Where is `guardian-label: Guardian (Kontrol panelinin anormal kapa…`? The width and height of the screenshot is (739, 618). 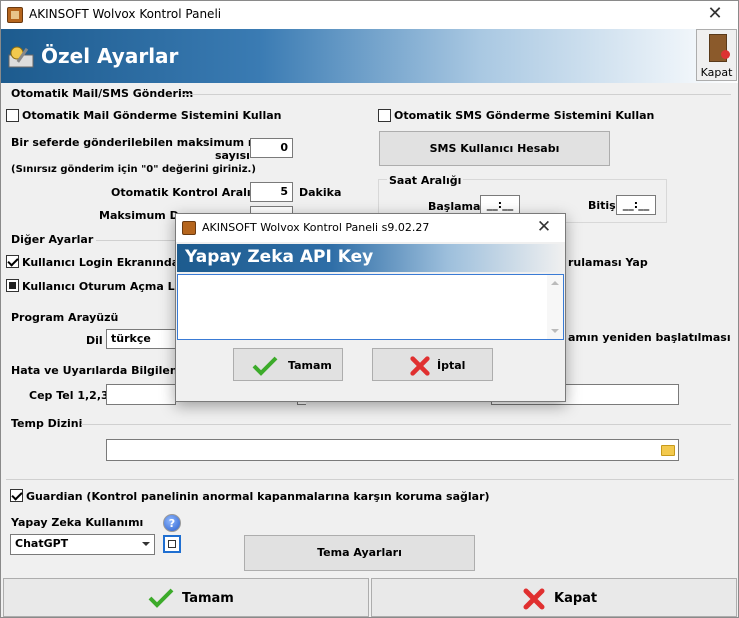
guardian-label: Guardian (Kontrol panelinin anormal kapa… is located at coordinates (258, 496).